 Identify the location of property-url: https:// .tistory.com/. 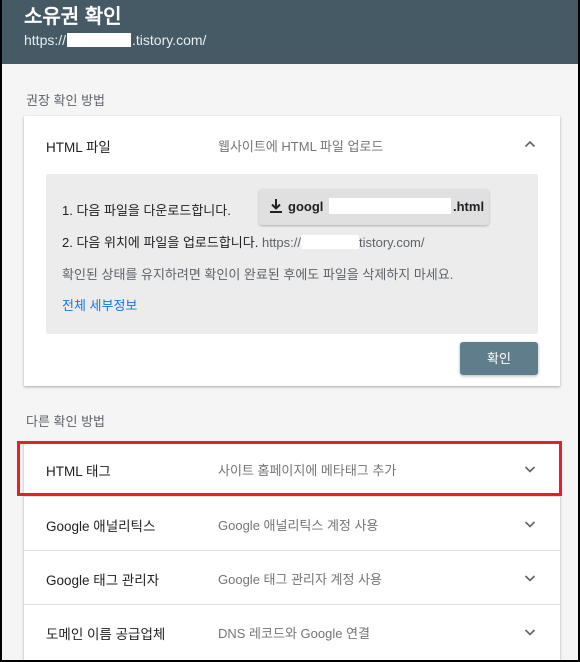
(301, 40).